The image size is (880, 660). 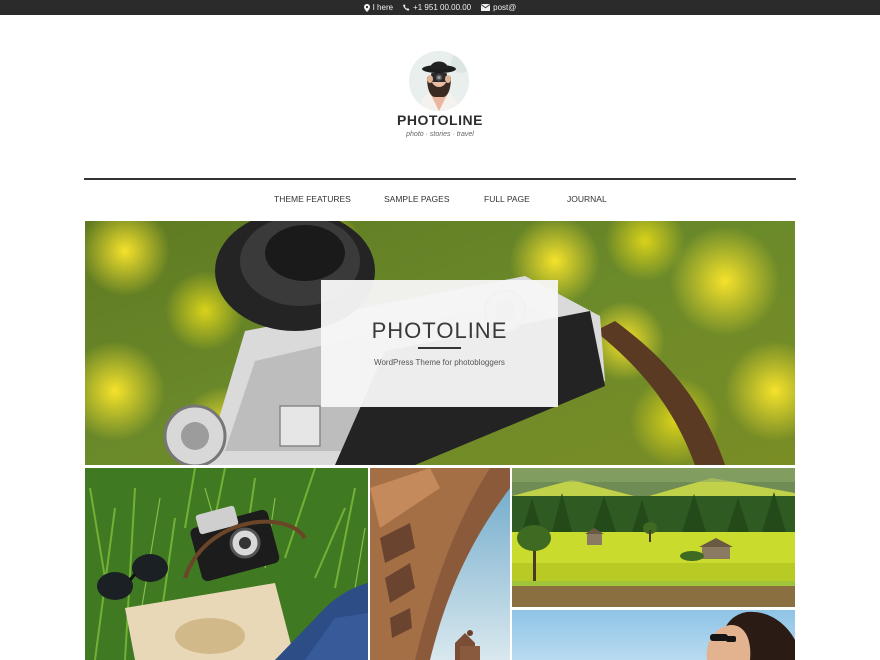 I want to click on hero-title: PHOTOLINE, so click(x=439, y=330).